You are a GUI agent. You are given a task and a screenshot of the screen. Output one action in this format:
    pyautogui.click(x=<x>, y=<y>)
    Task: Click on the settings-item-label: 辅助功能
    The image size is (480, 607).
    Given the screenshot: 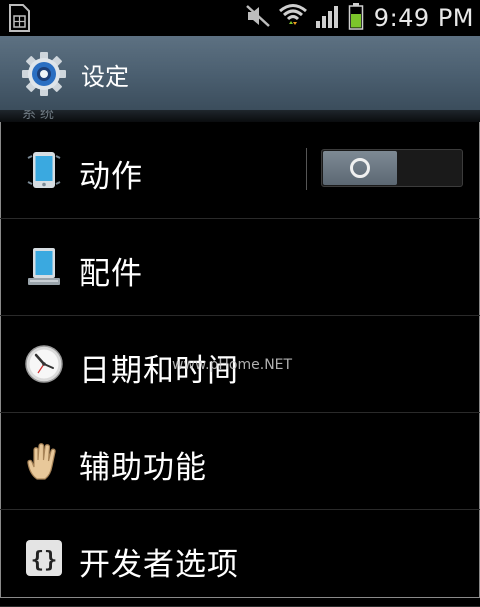 What is the action you would take?
    pyautogui.click(x=143, y=468)
    